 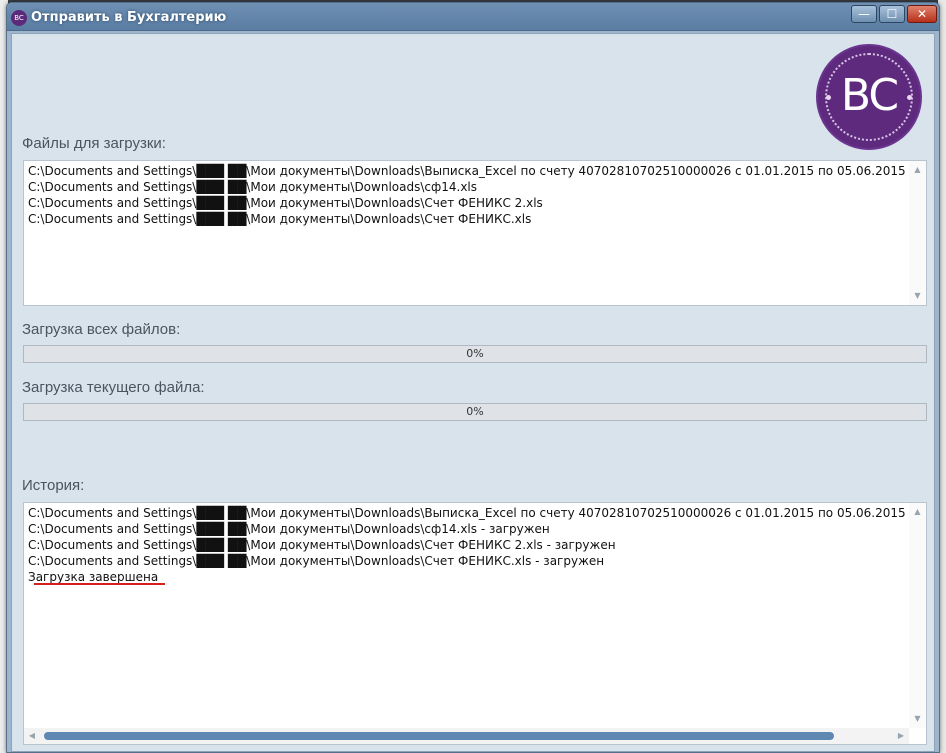 I want to click on progress-current-label: Загрузка текущего файла:, so click(x=113, y=387).